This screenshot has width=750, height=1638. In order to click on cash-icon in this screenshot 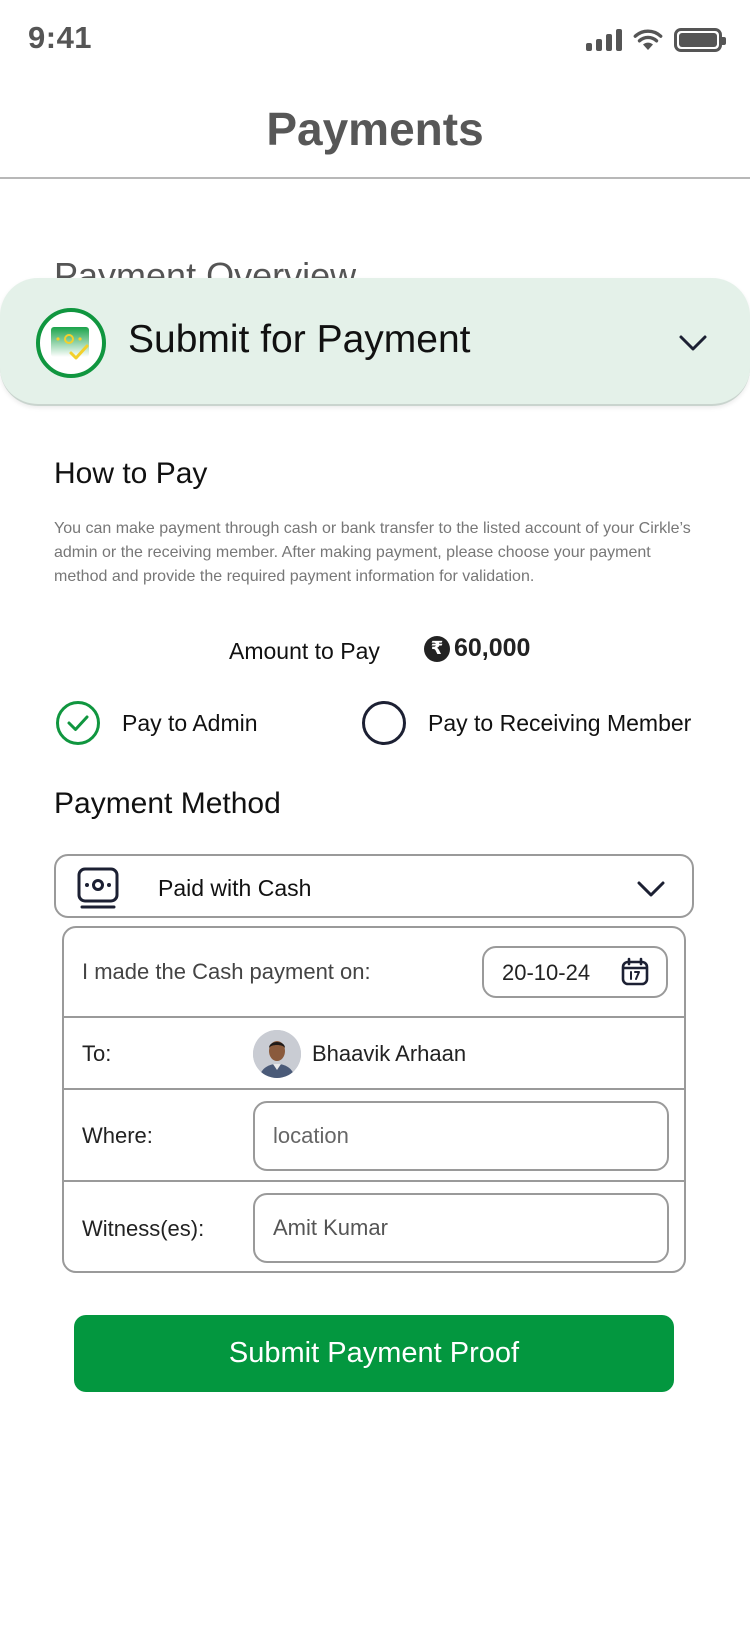, I will do `click(98, 888)`.